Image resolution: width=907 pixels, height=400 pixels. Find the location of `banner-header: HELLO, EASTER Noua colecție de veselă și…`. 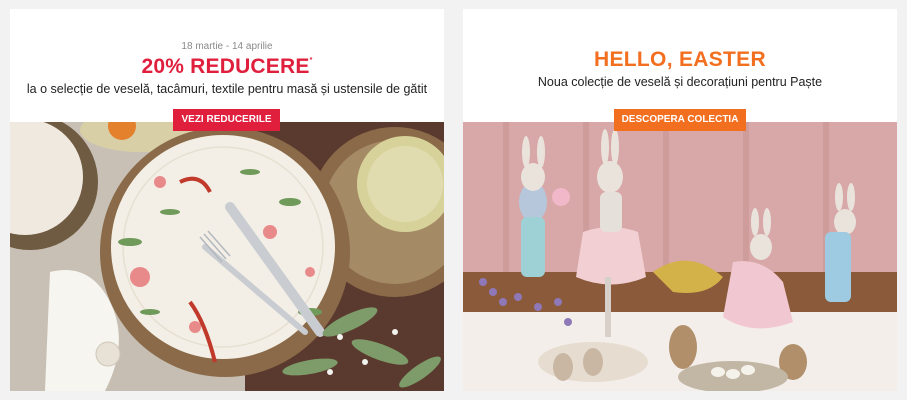

banner-header: HELLO, EASTER Noua colecție de veselă și… is located at coordinates (680, 65).